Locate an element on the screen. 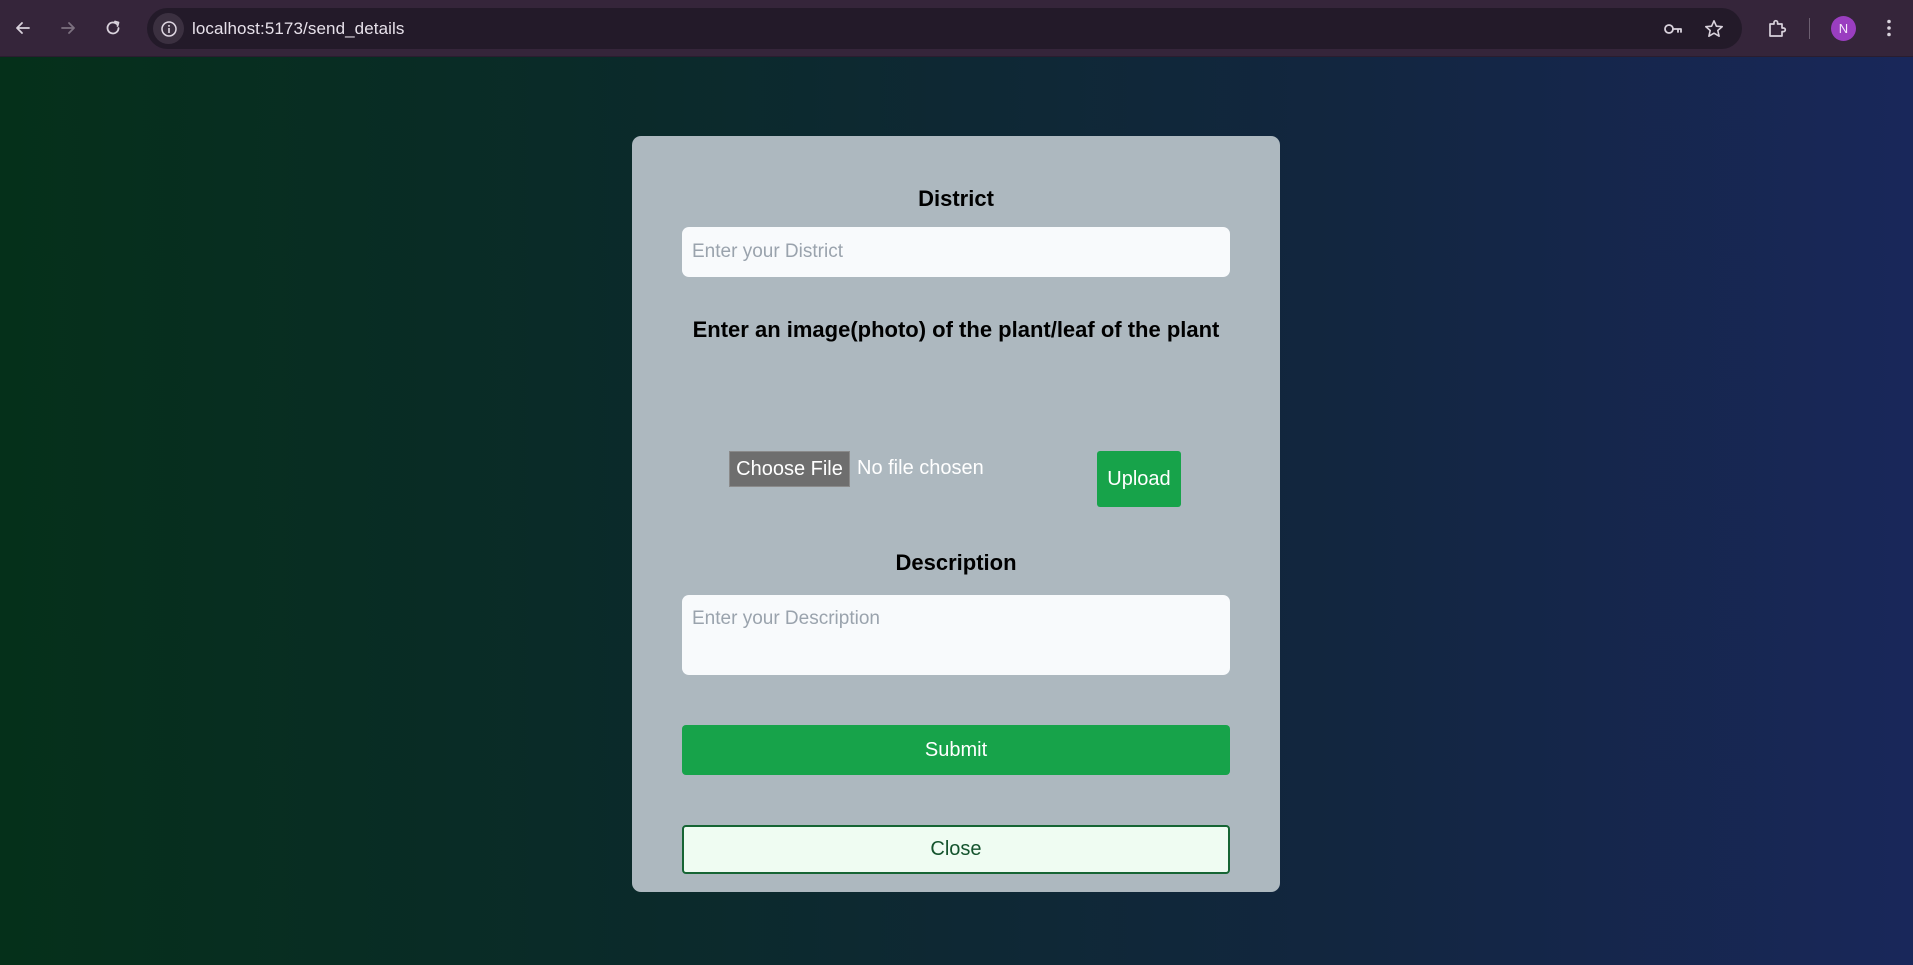 The width and height of the screenshot is (1913, 965). back-button is located at coordinates (23, 28).